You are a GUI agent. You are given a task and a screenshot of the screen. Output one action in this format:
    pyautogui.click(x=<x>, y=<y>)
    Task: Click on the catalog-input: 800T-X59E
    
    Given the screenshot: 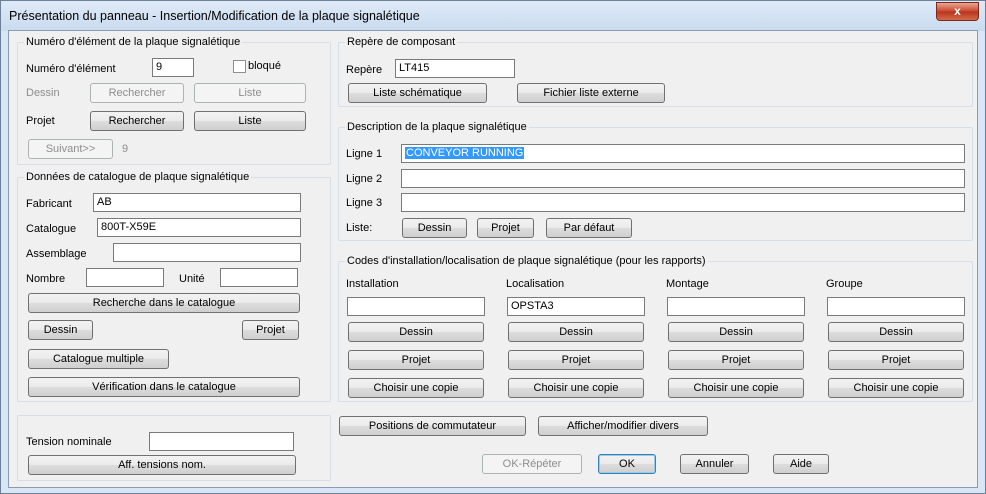 What is the action you would take?
    pyautogui.click(x=199, y=227)
    